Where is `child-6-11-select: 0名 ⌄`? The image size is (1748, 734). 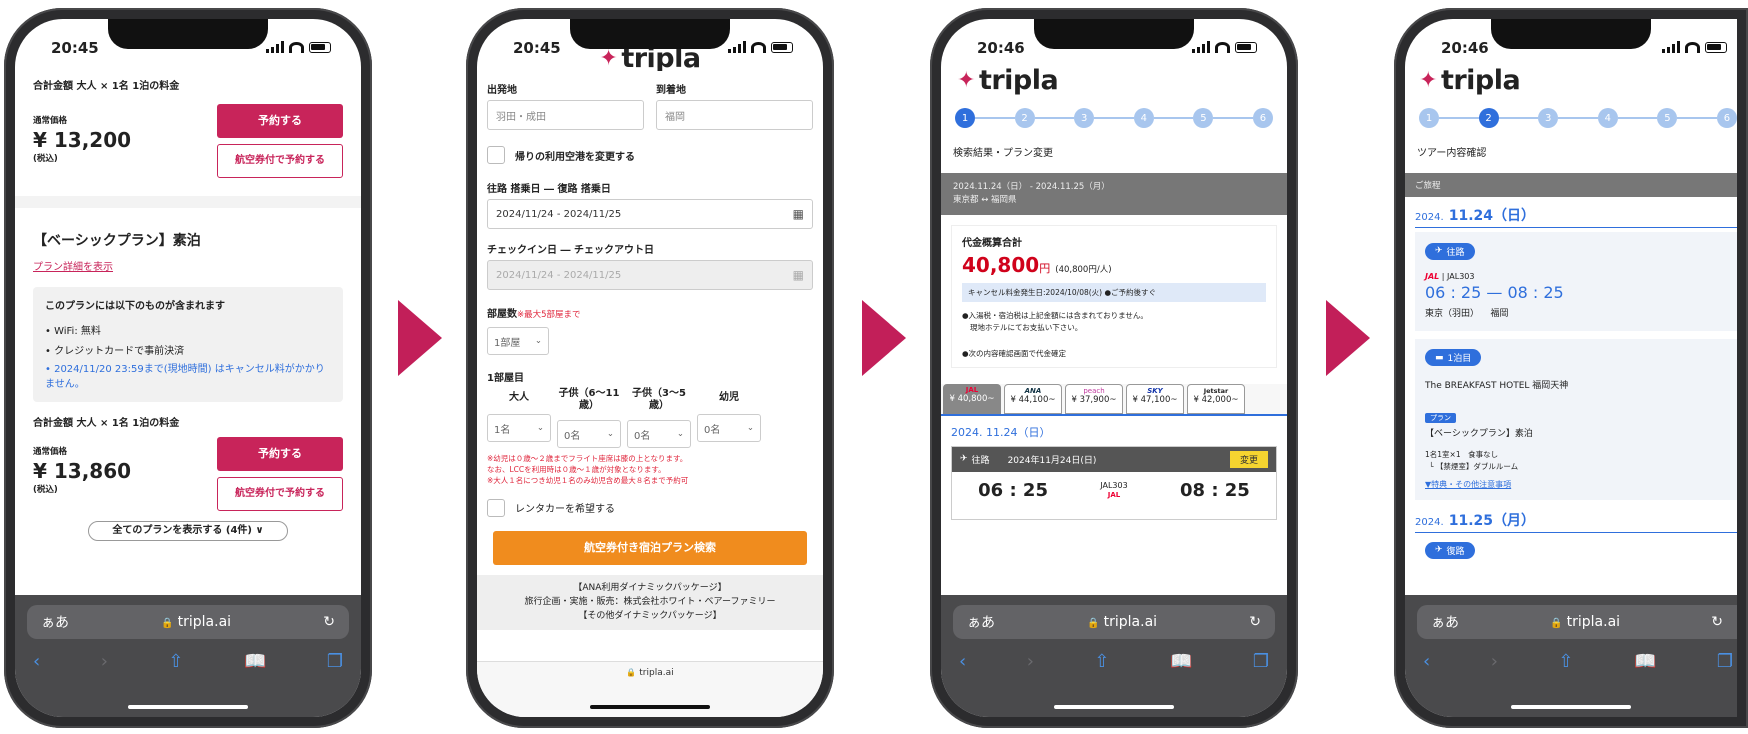 child-6-11-select: 0名 ⌄ is located at coordinates (589, 434).